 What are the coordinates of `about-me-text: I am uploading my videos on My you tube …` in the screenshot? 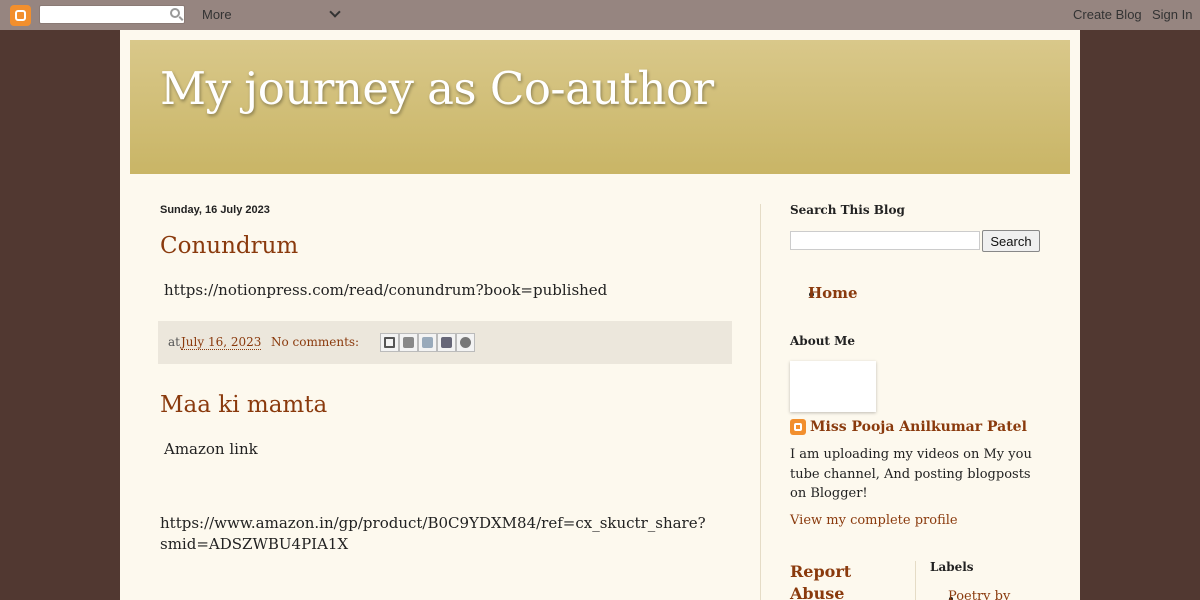 It's located at (911, 474).